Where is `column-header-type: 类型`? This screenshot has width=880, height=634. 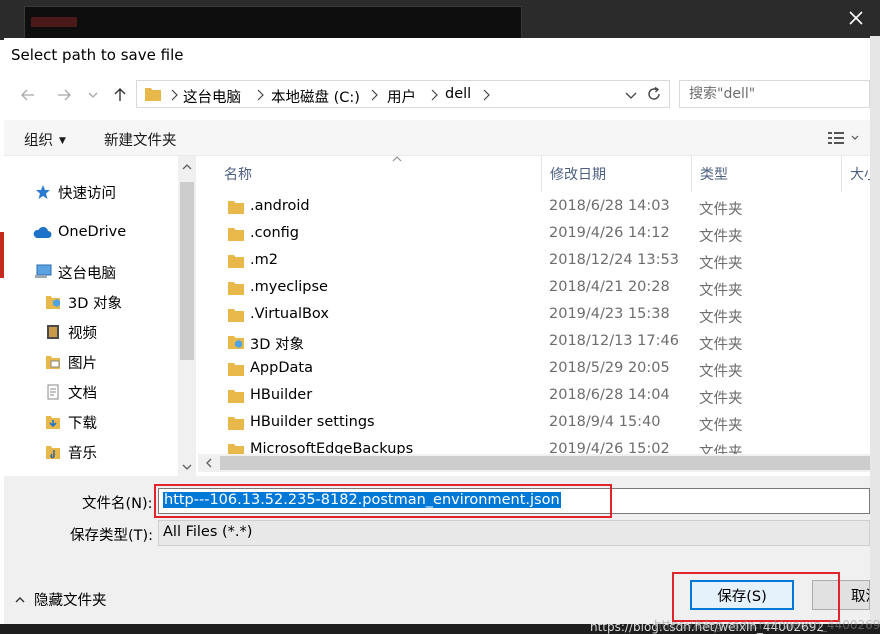
column-header-type: 类型 is located at coordinates (767, 174).